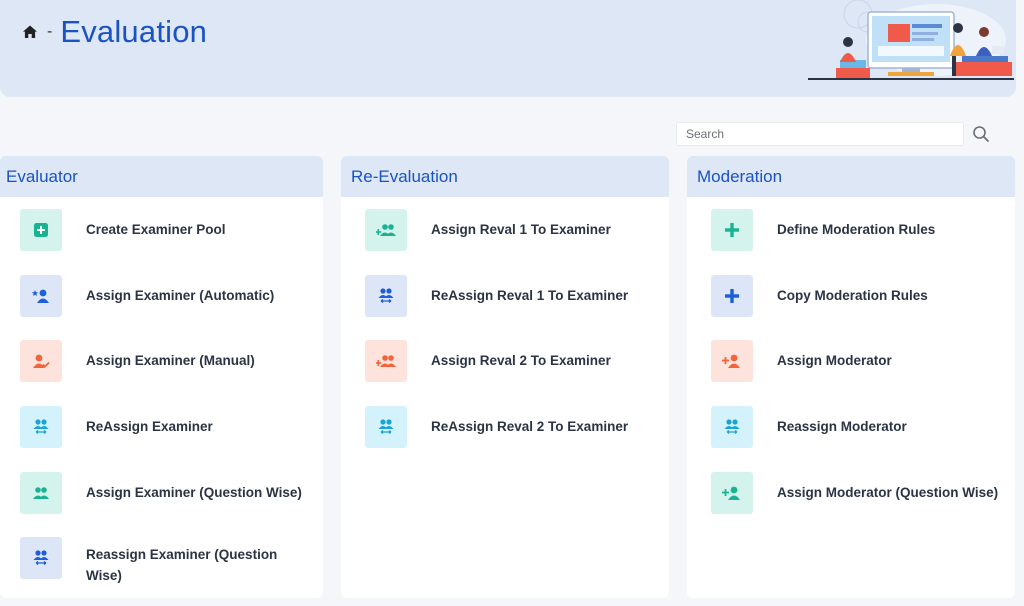  I want to click on users-icon, so click(41, 493).